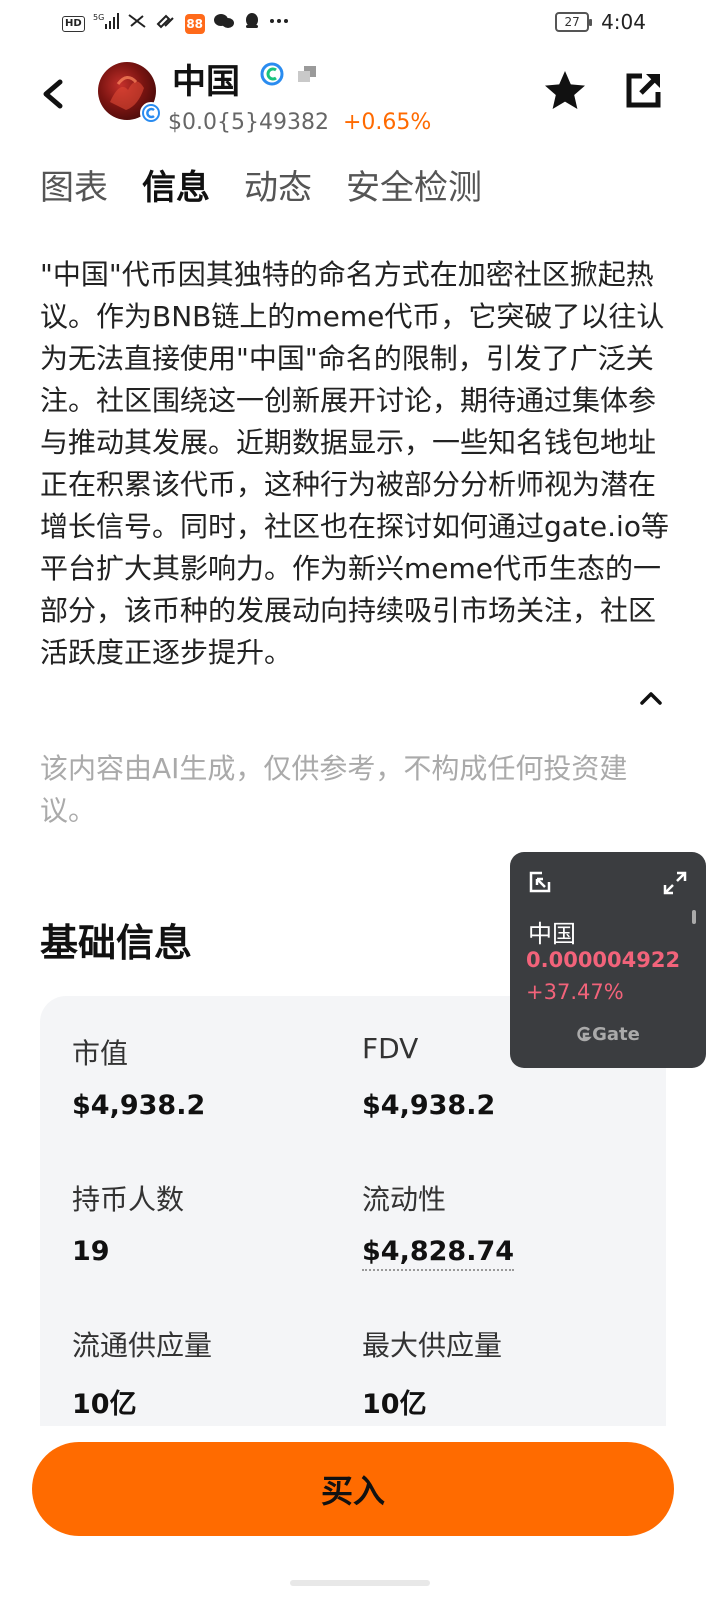  I want to click on chevron-left-icon, so click(53, 94).